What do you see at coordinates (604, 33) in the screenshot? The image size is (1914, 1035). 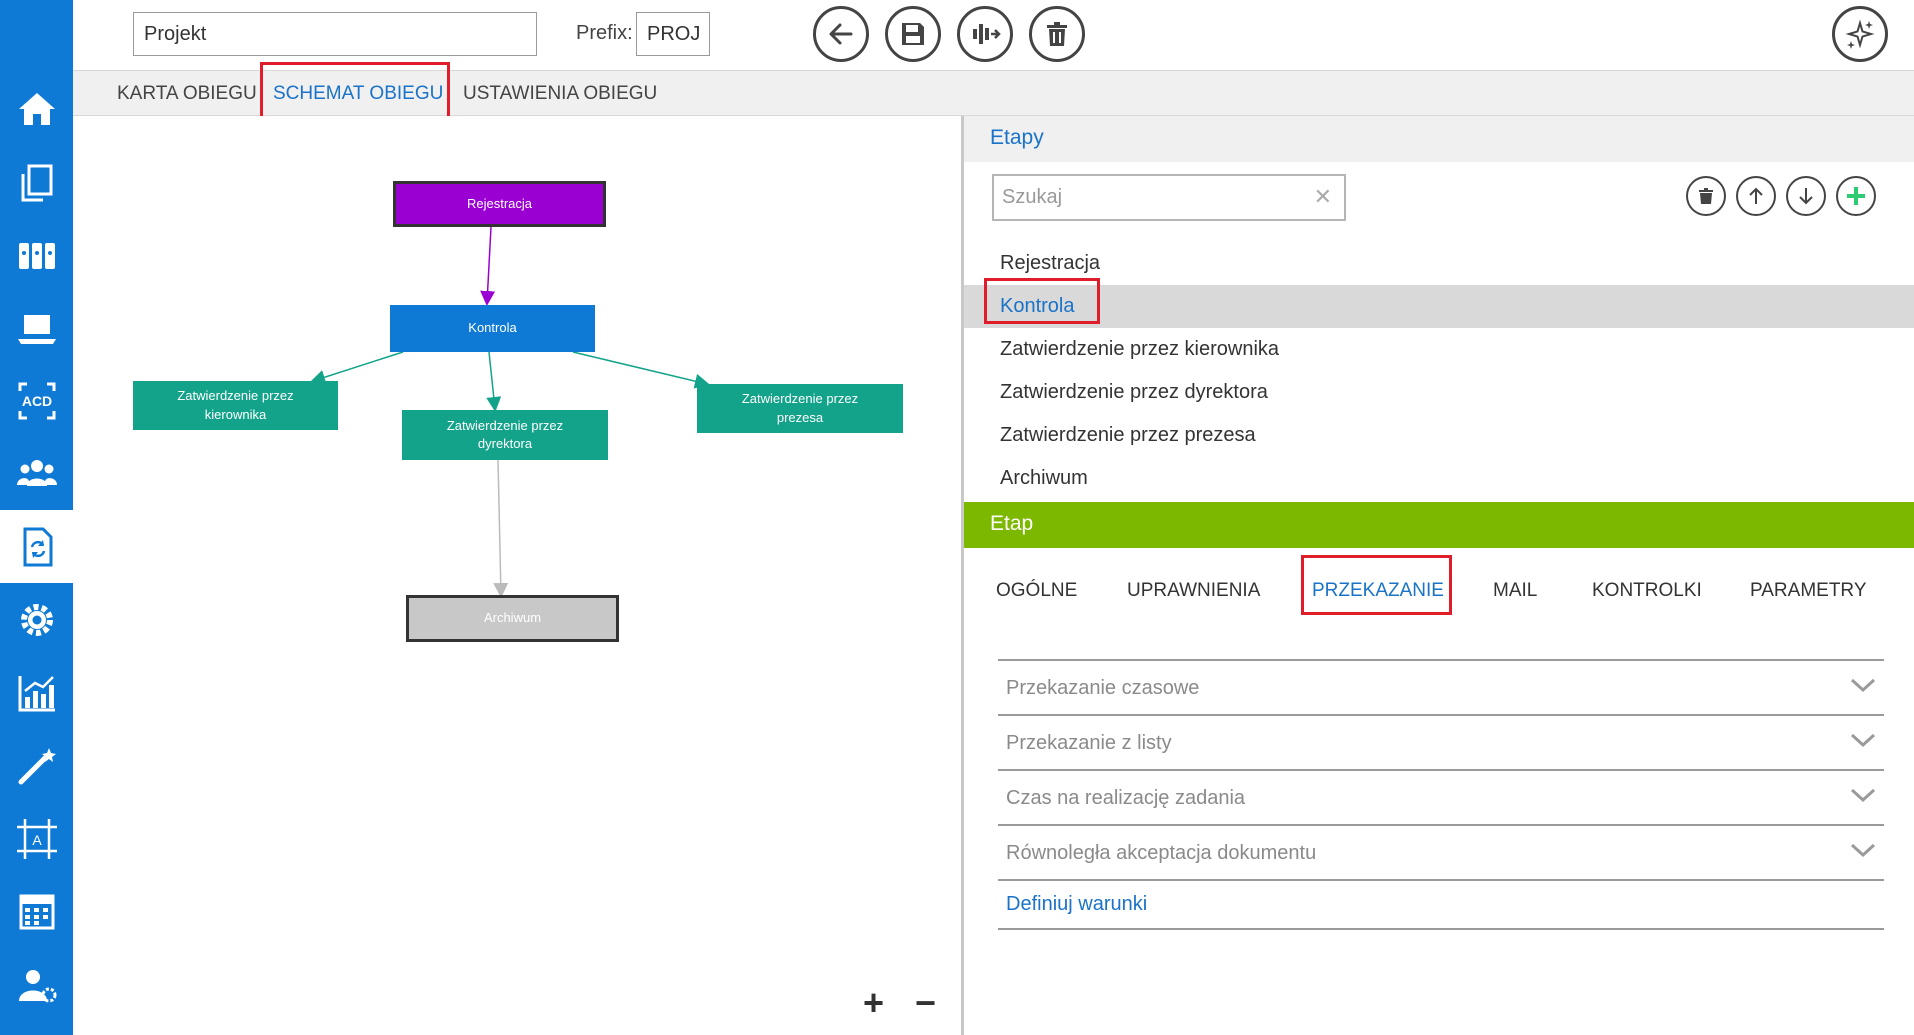 I see `prefix-label: Prefix:` at bounding box center [604, 33].